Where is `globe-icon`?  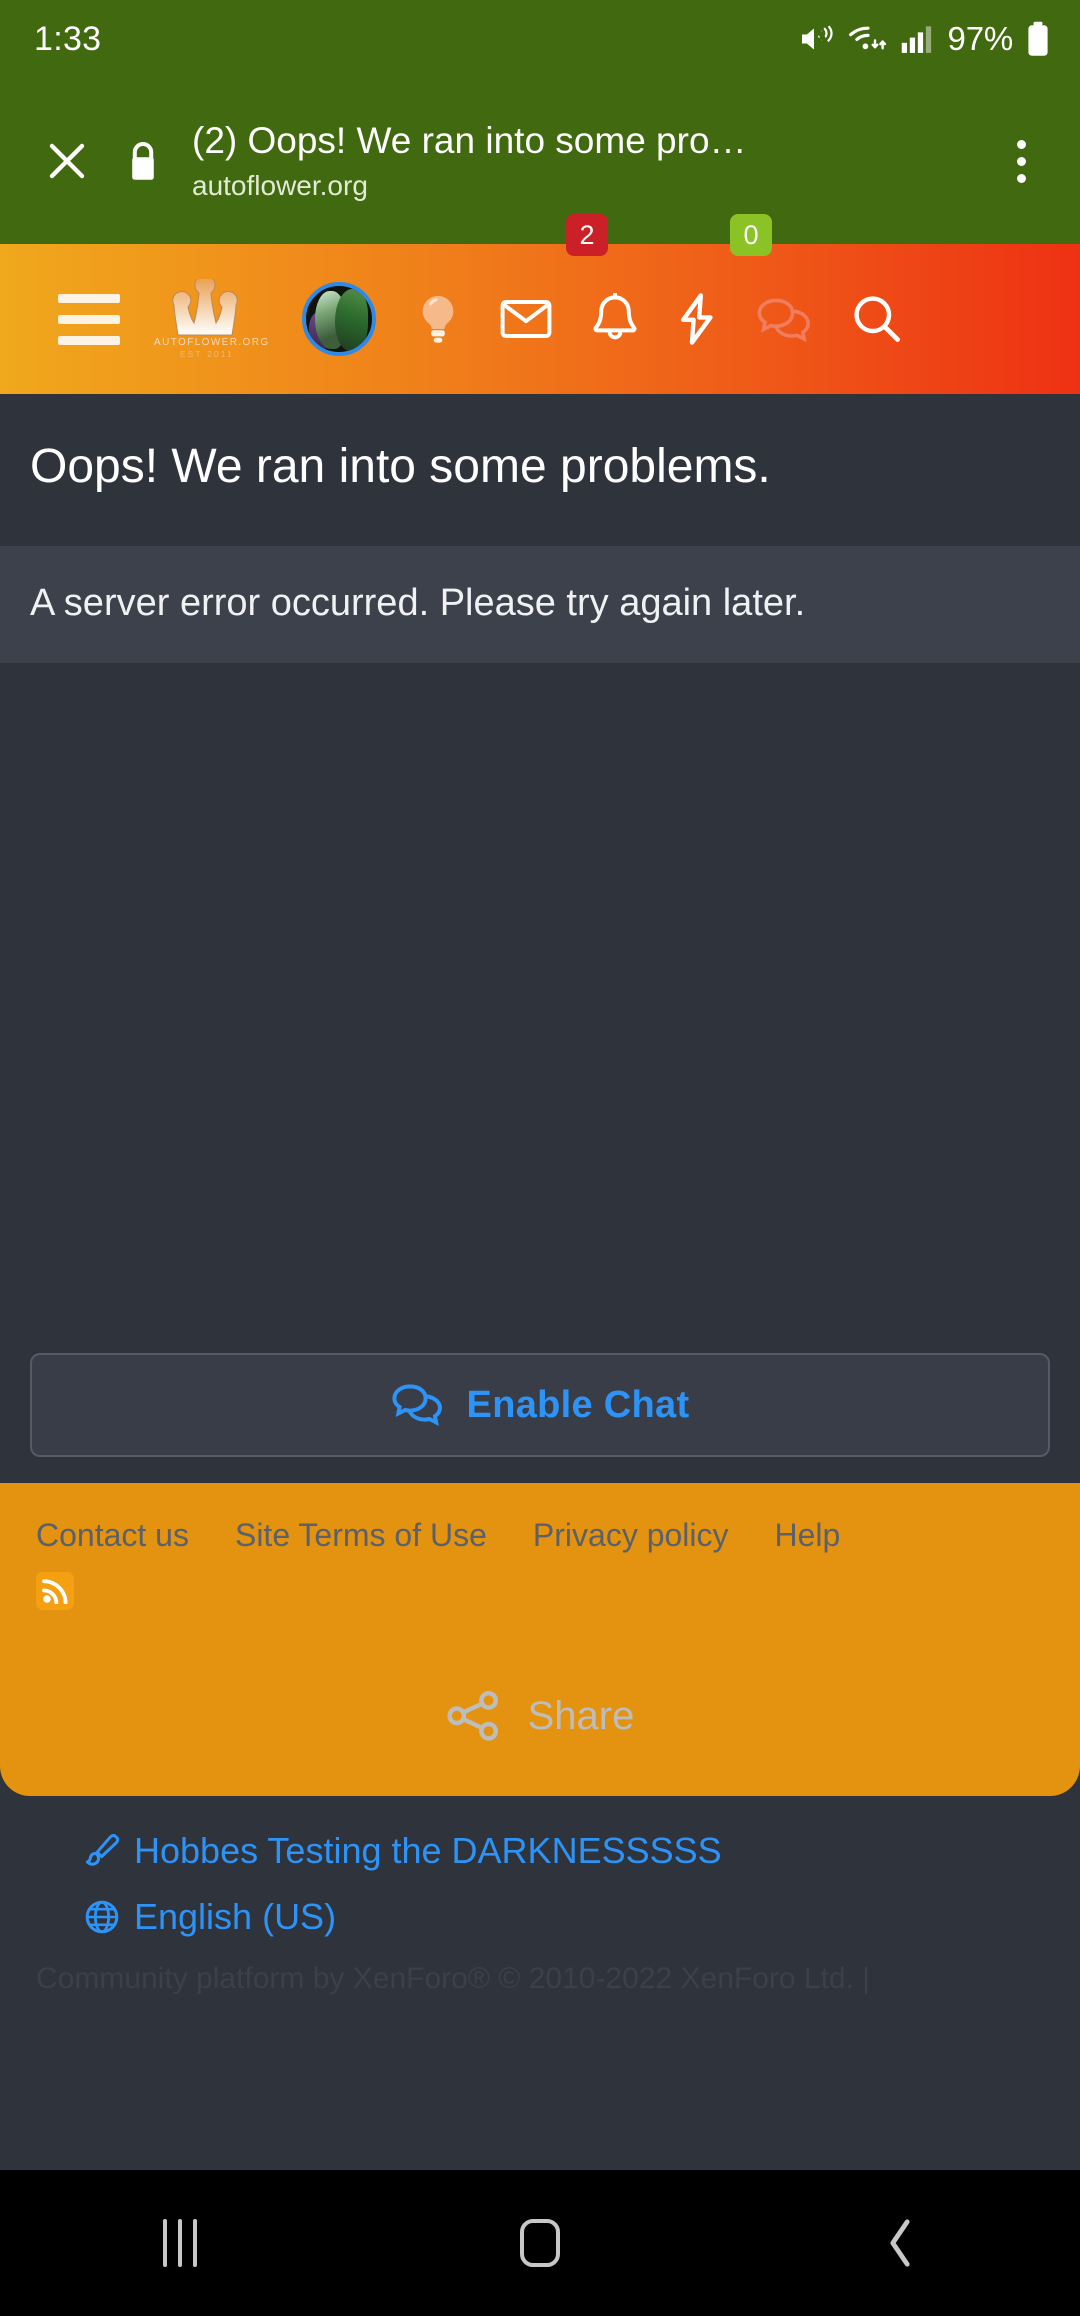
globe-icon is located at coordinates (102, 1917).